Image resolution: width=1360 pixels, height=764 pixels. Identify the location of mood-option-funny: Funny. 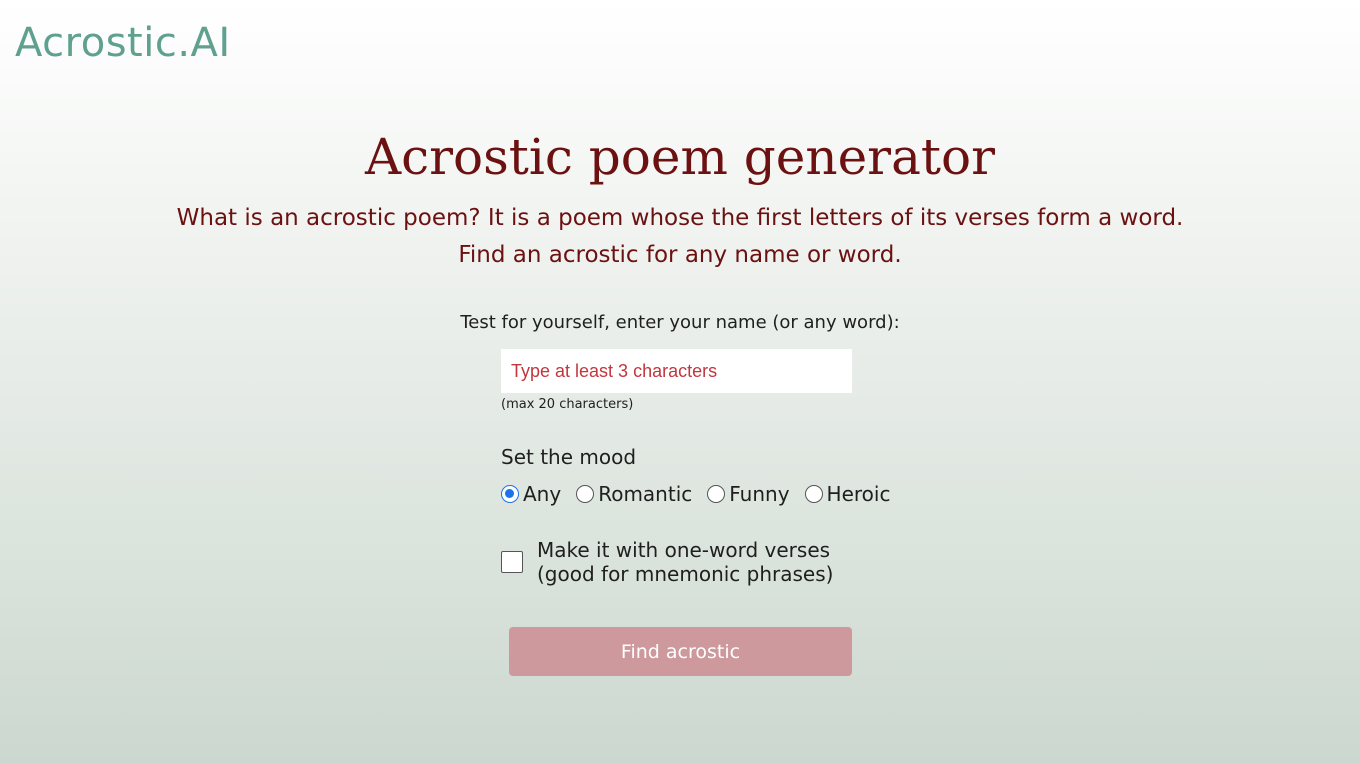
(748, 494).